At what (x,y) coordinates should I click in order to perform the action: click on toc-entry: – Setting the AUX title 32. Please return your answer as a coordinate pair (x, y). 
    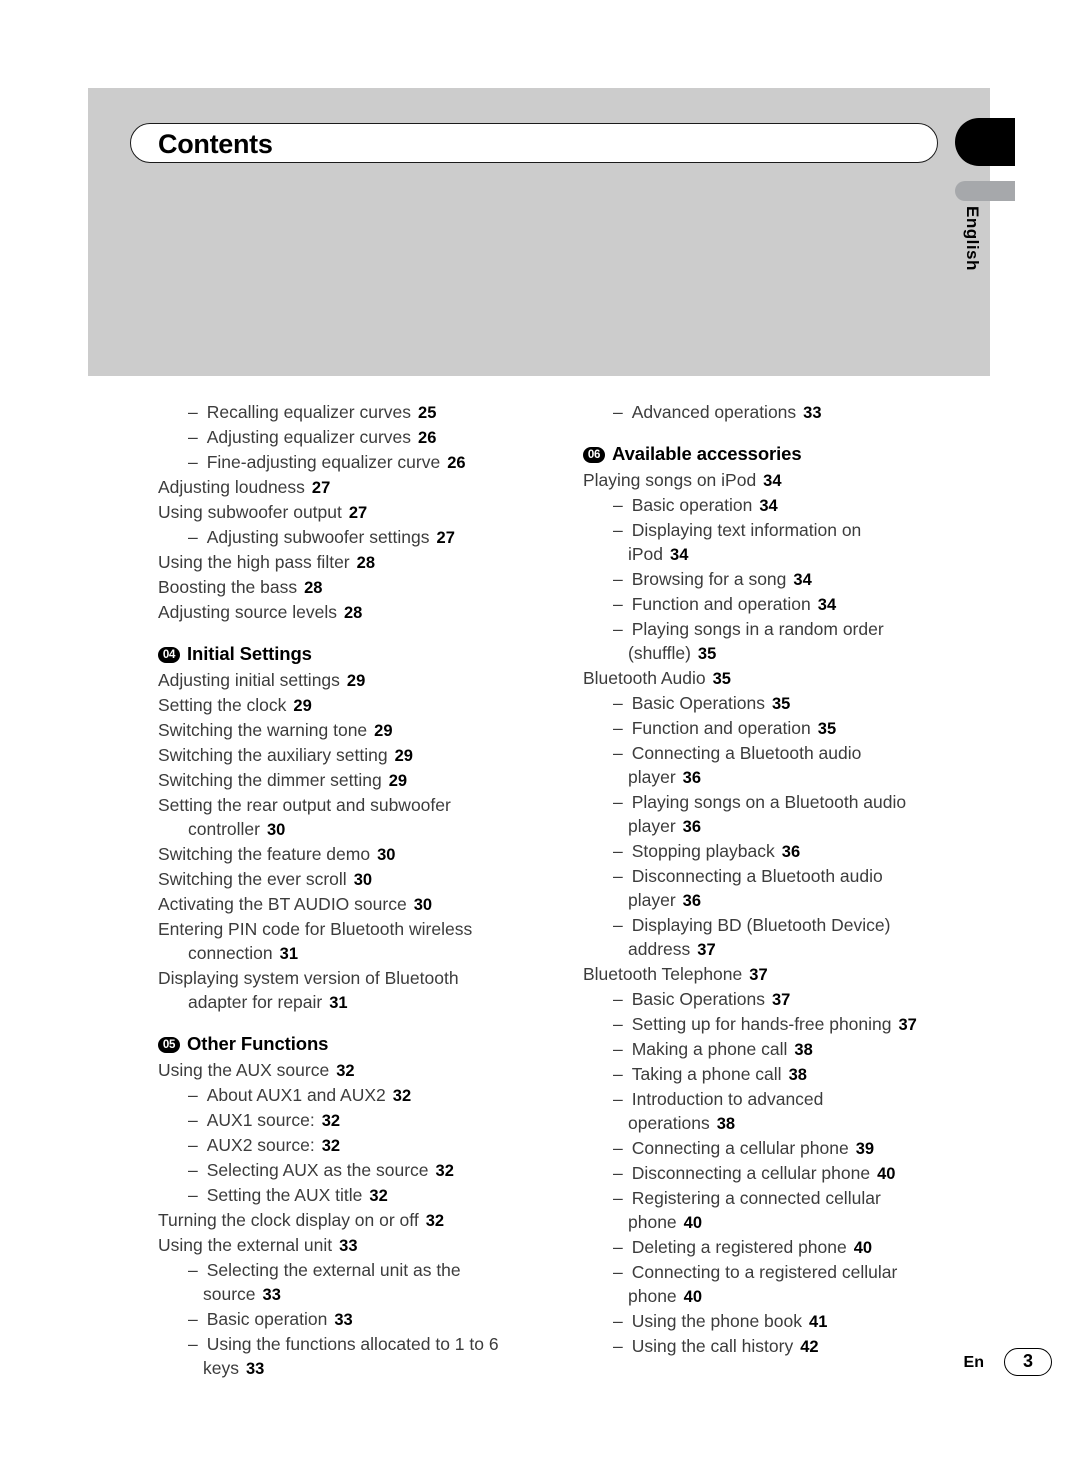
    Looking at the image, I should click on (368, 1195).